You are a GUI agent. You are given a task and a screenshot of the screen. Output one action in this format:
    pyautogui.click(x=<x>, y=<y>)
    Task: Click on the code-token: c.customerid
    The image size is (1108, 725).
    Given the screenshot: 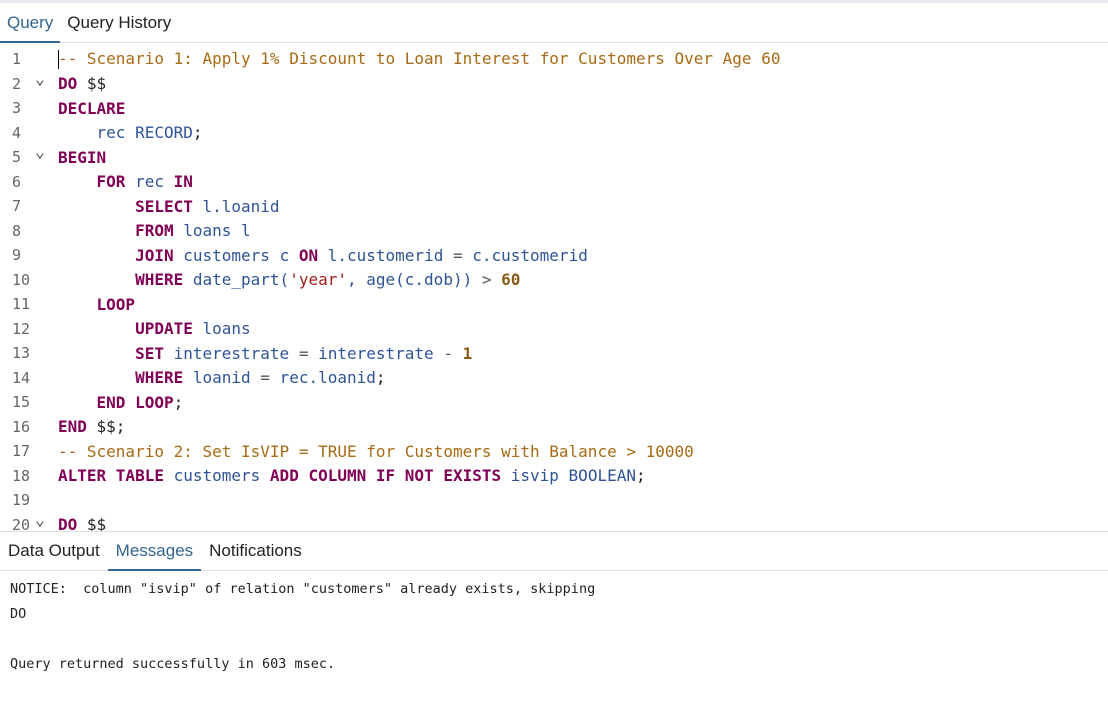 What is the action you would take?
    pyautogui.click(x=530, y=255)
    